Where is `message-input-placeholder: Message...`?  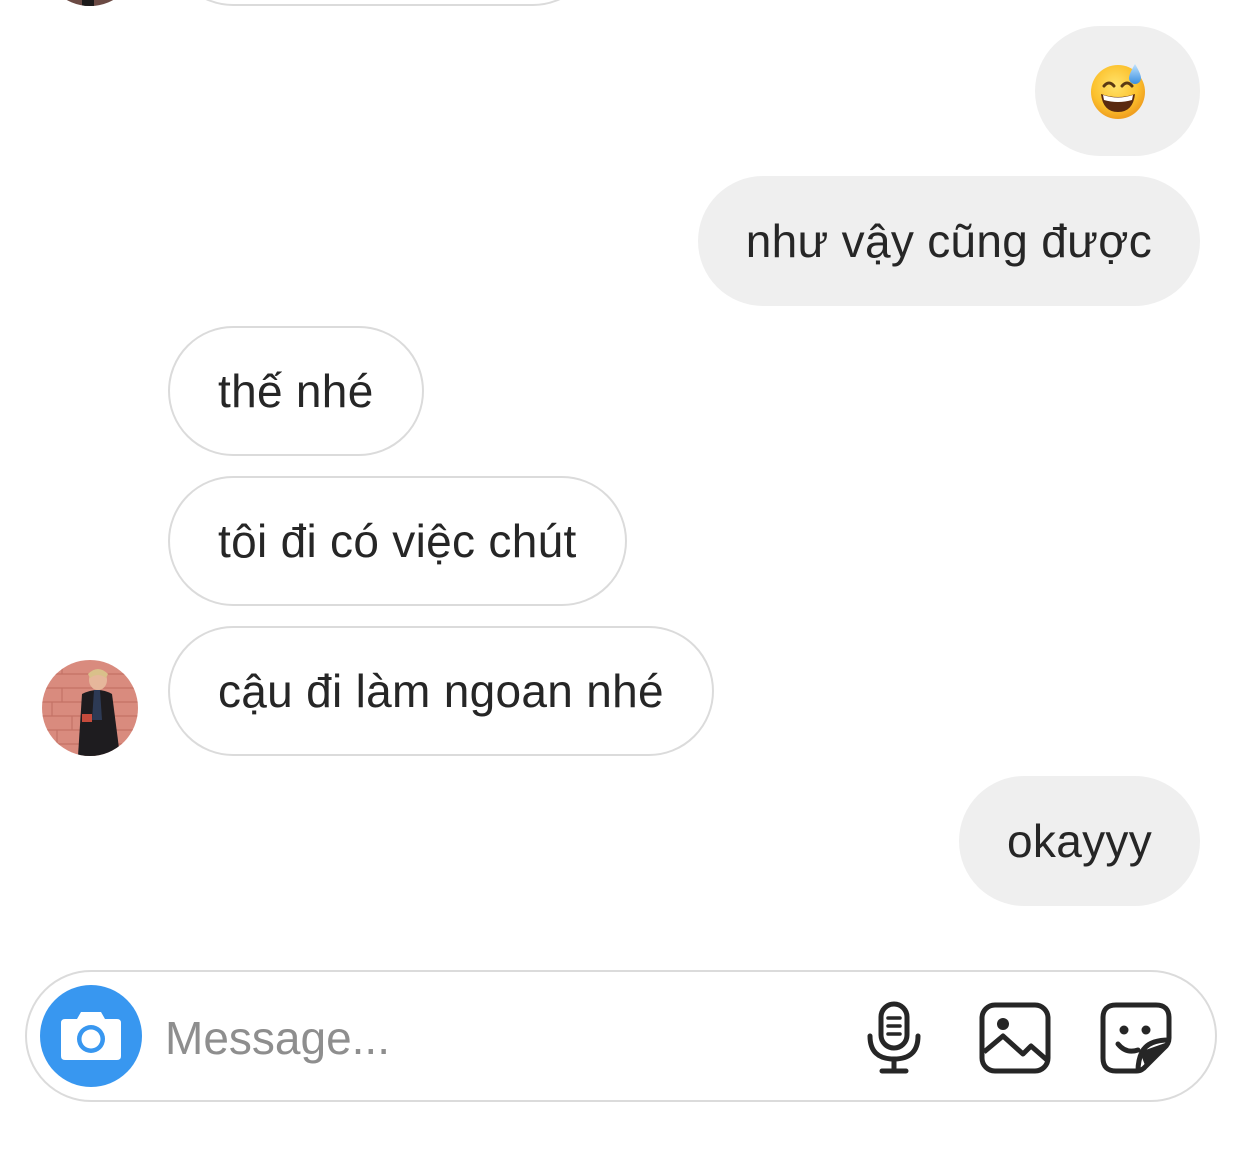 message-input-placeholder: Message... is located at coordinates (277, 1038).